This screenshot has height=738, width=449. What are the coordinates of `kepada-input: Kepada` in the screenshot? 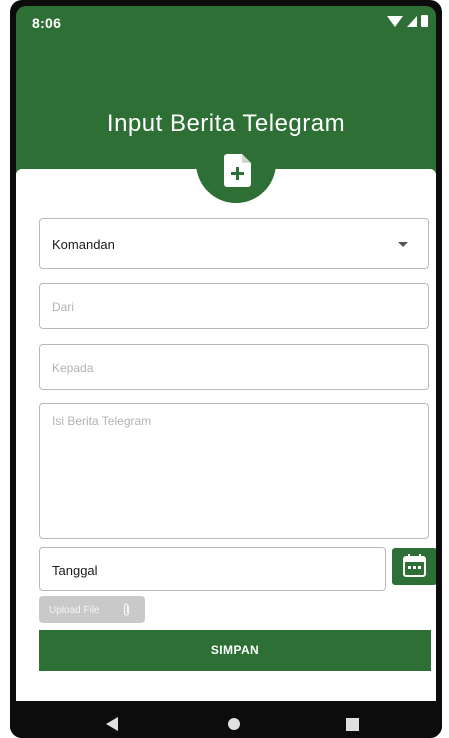 It's located at (234, 367).